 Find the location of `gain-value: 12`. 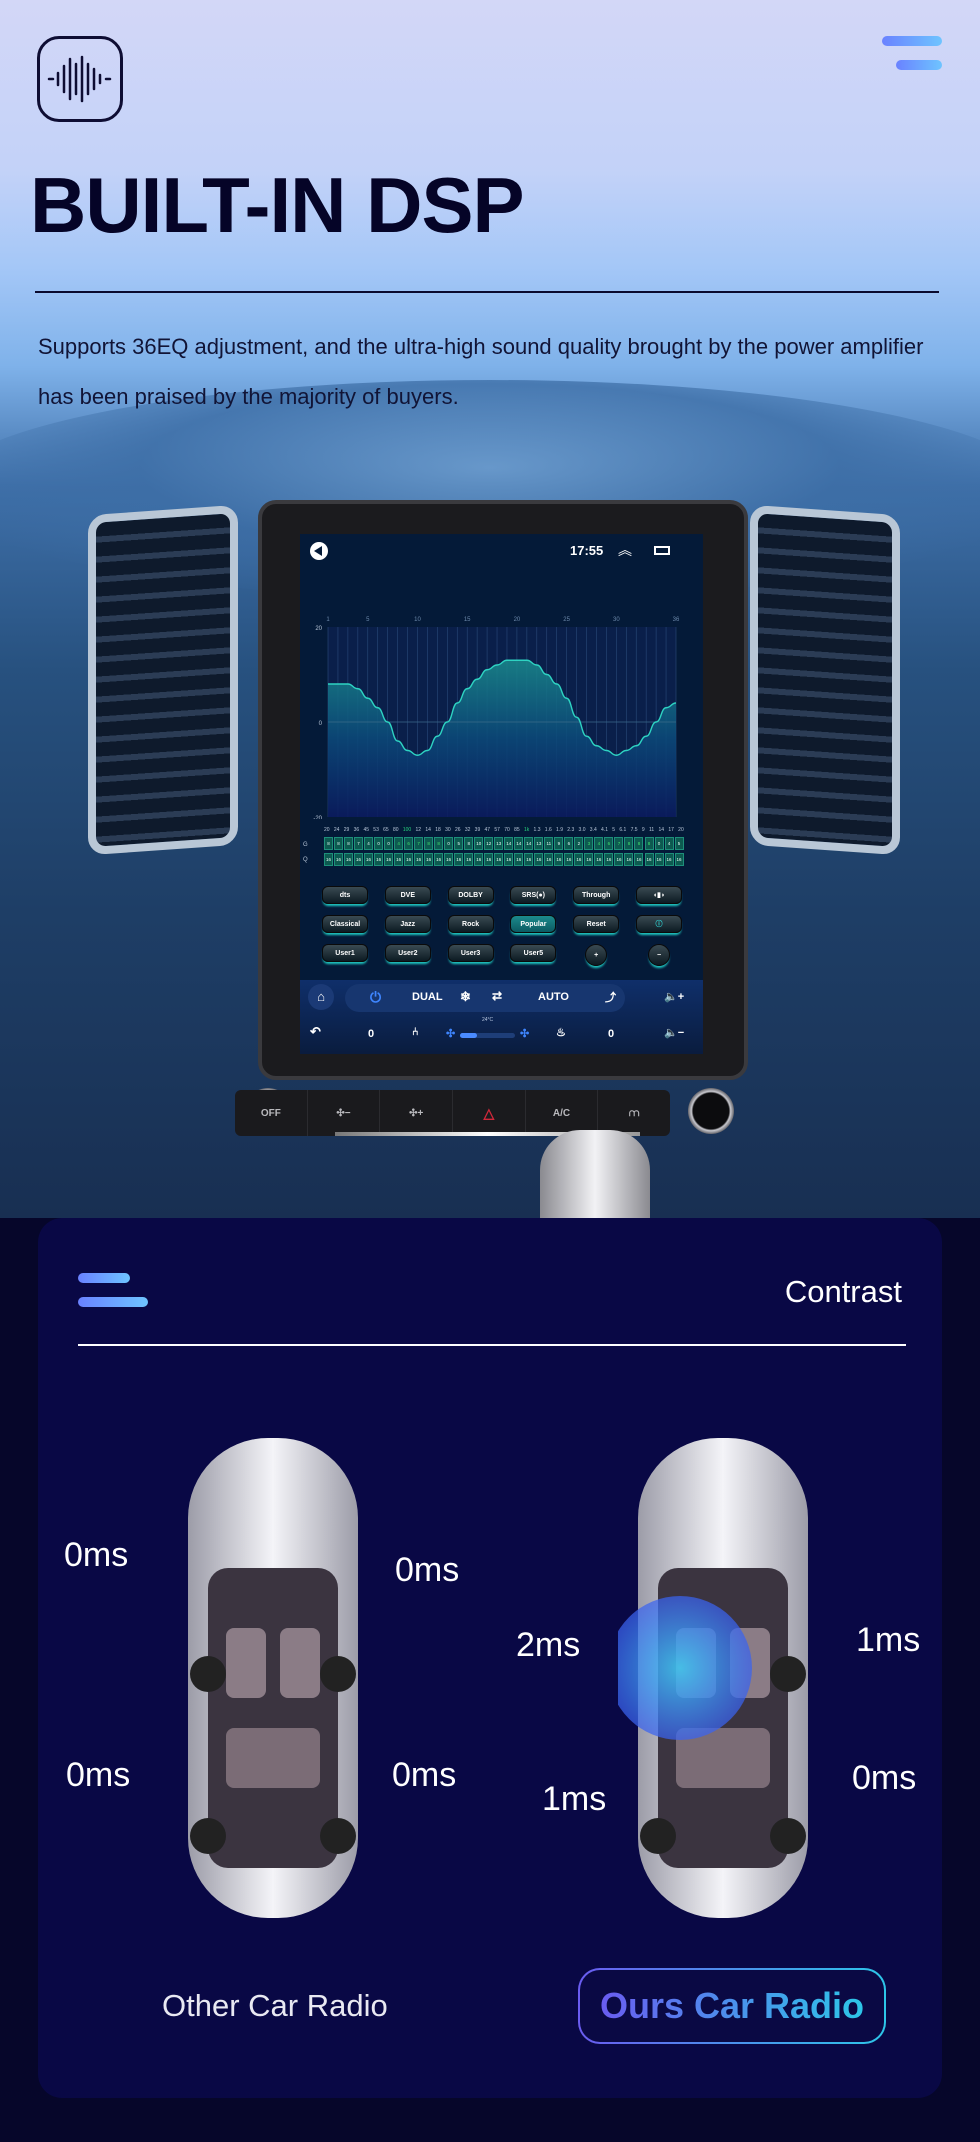

gain-value: 12 is located at coordinates (489, 843).